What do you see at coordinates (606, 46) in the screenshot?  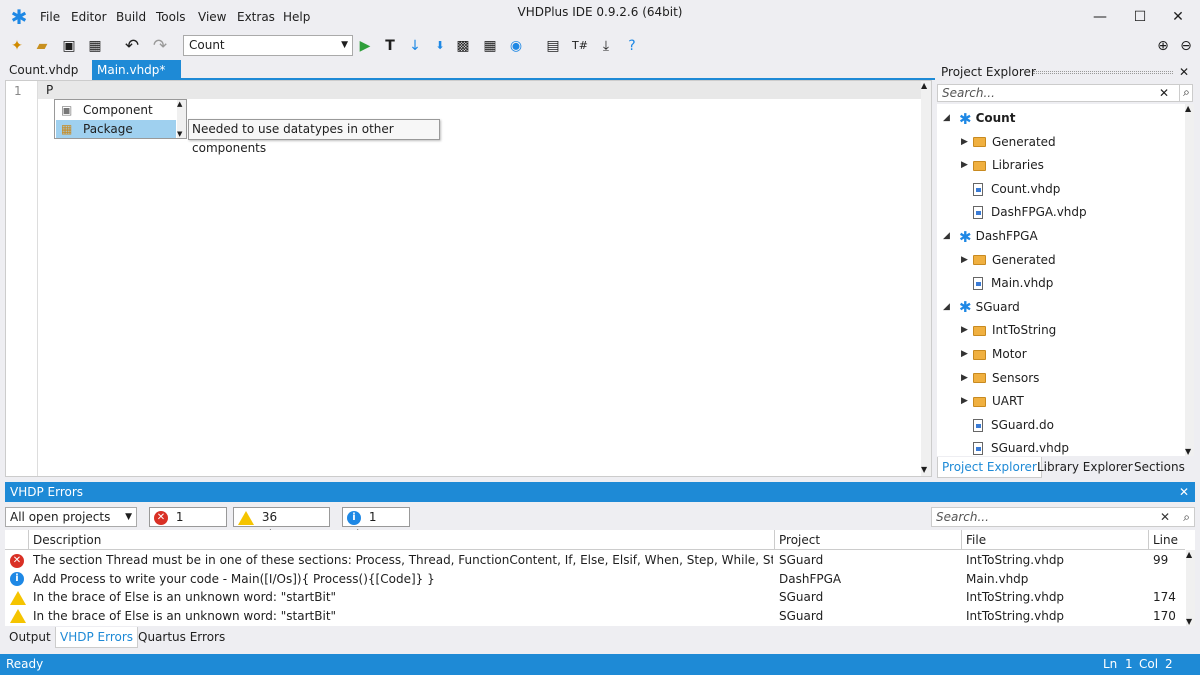 I see `import-icon: ⤓` at bounding box center [606, 46].